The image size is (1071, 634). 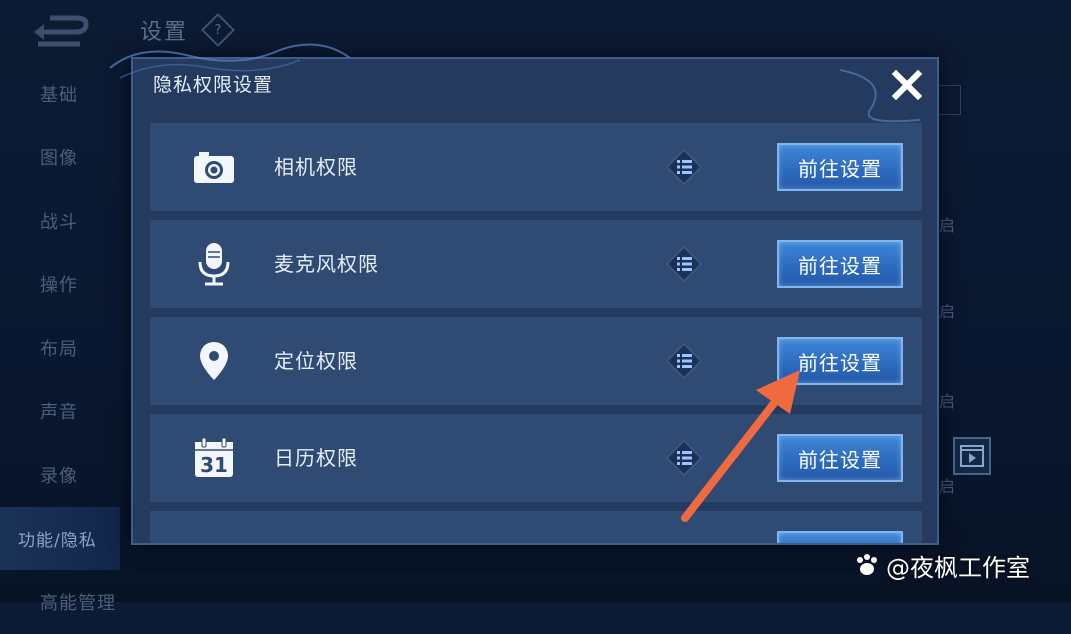 I want to click on dialog-title: 隐私权限设置, so click(x=213, y=85).